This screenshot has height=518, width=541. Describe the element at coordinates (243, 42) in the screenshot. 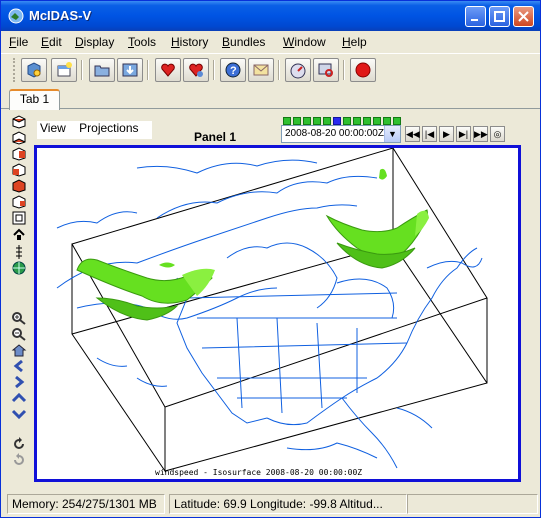

I see `menu-bundles: Bundles` at that location.